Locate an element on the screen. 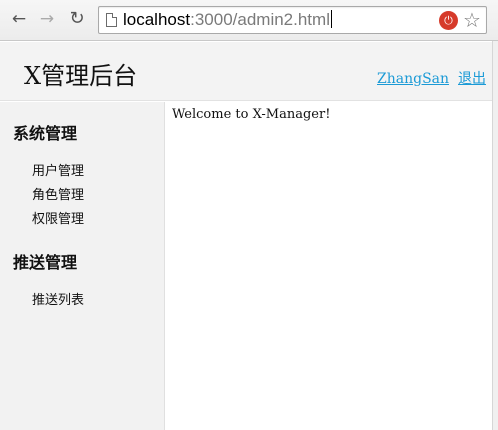  page-header: X管理后台 ZhangSan 退出 is located at coordinates (246, 71).